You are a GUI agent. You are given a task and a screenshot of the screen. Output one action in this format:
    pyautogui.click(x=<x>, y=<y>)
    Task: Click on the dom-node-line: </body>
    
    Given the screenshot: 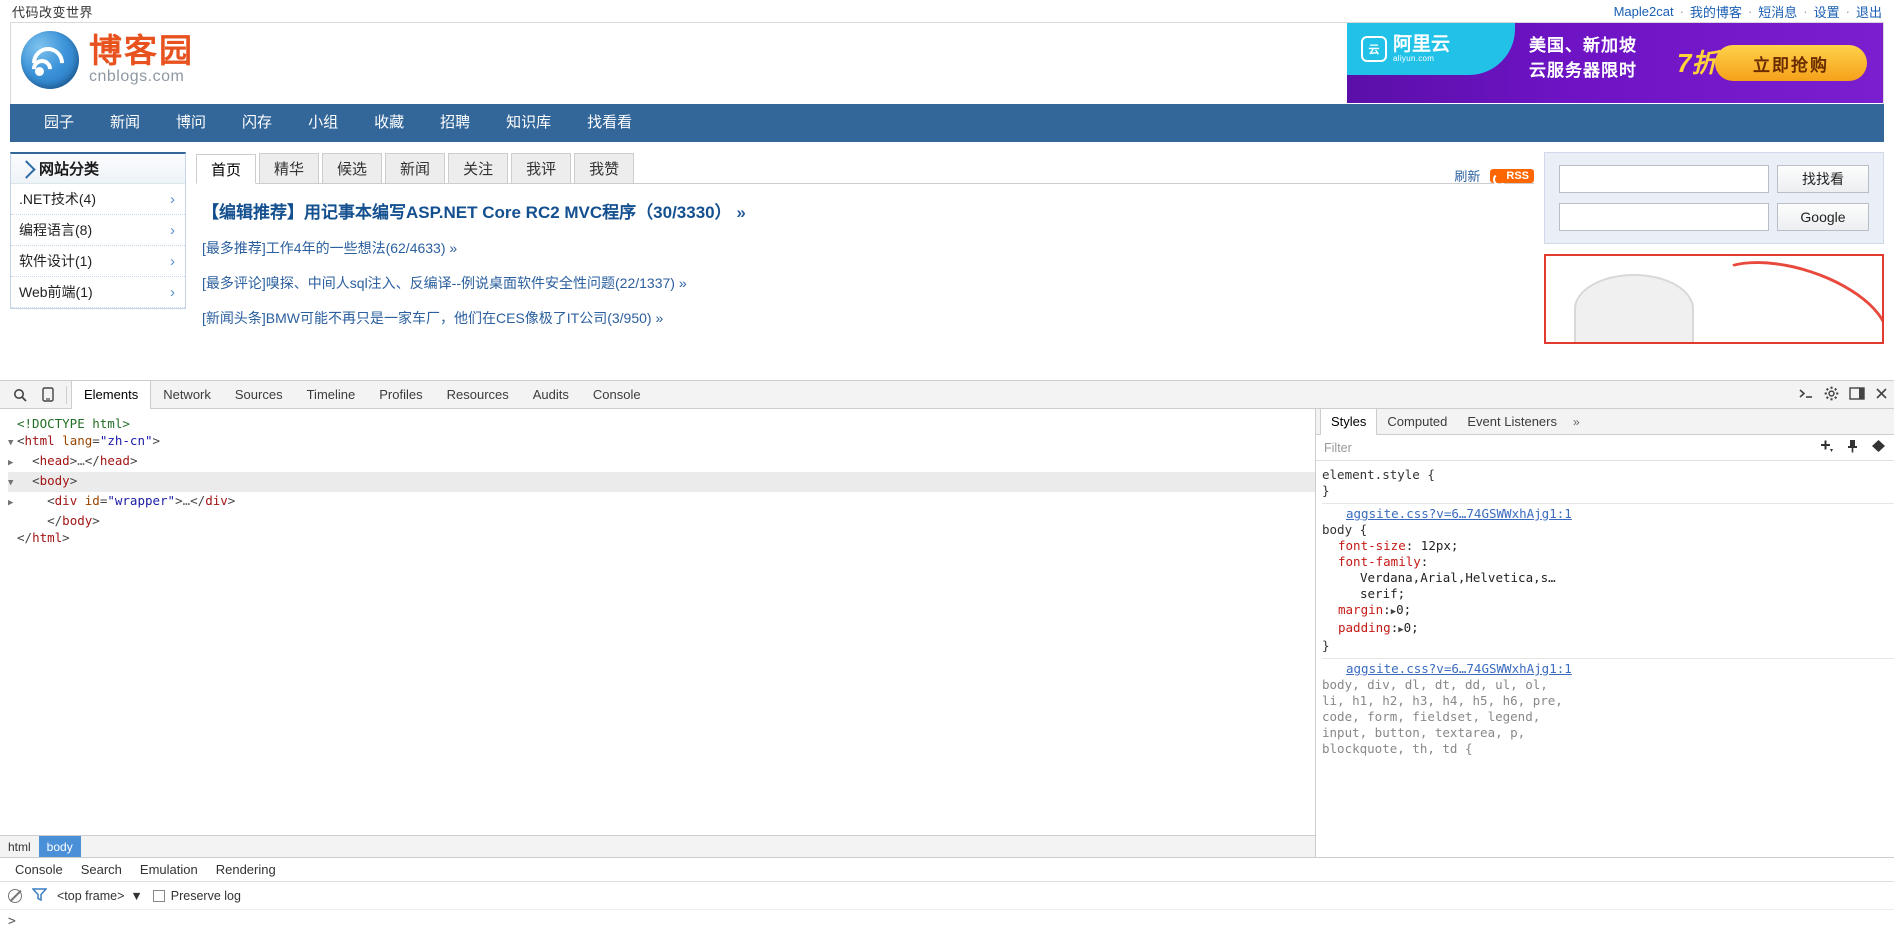 What is the action you would take?
    pyautogui.click(x=661, y=520)
    